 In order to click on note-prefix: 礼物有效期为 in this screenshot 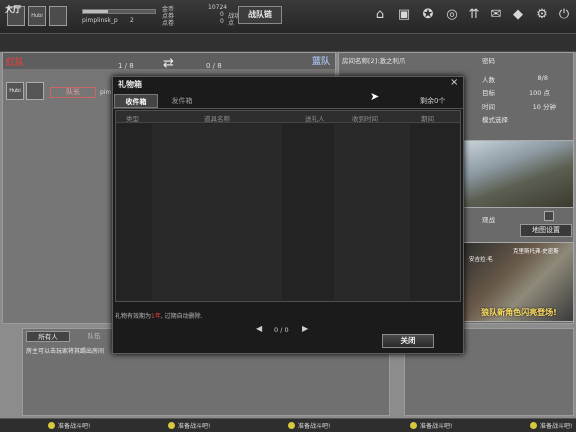, I will do `click(133, 316)`.